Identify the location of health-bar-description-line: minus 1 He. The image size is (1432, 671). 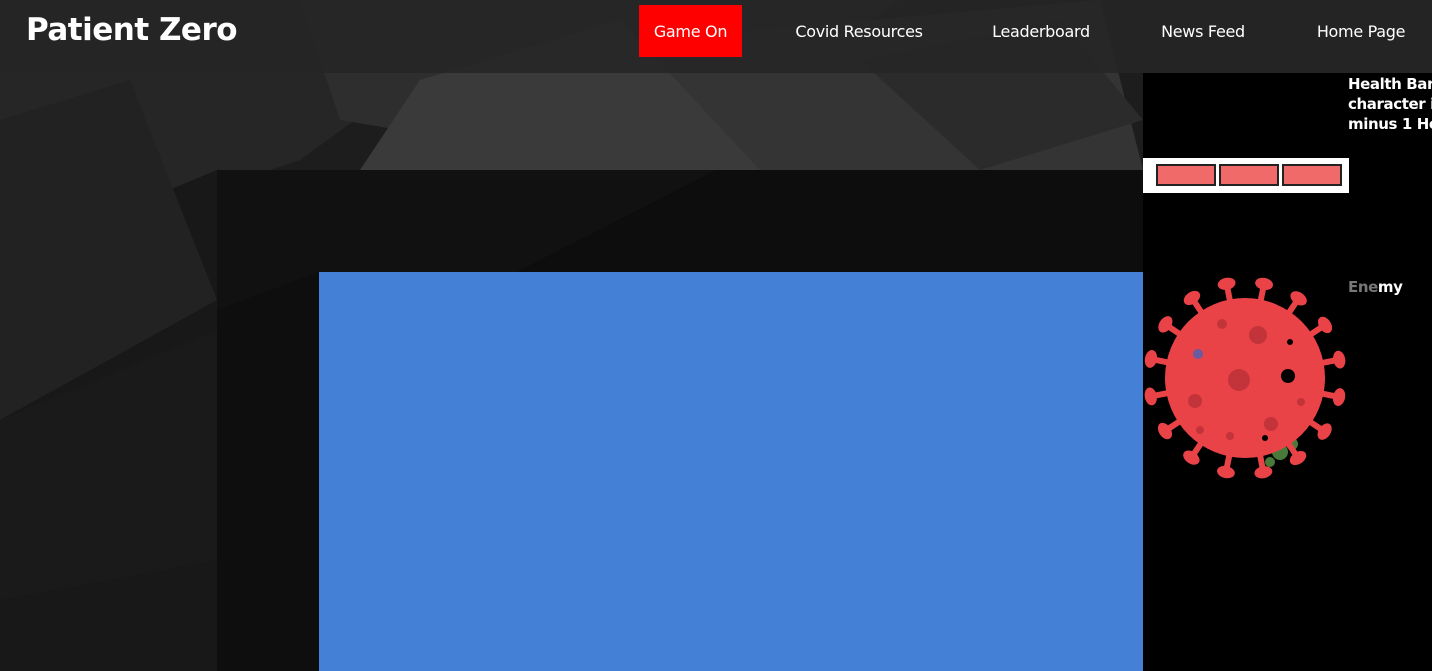
(1390, 124).